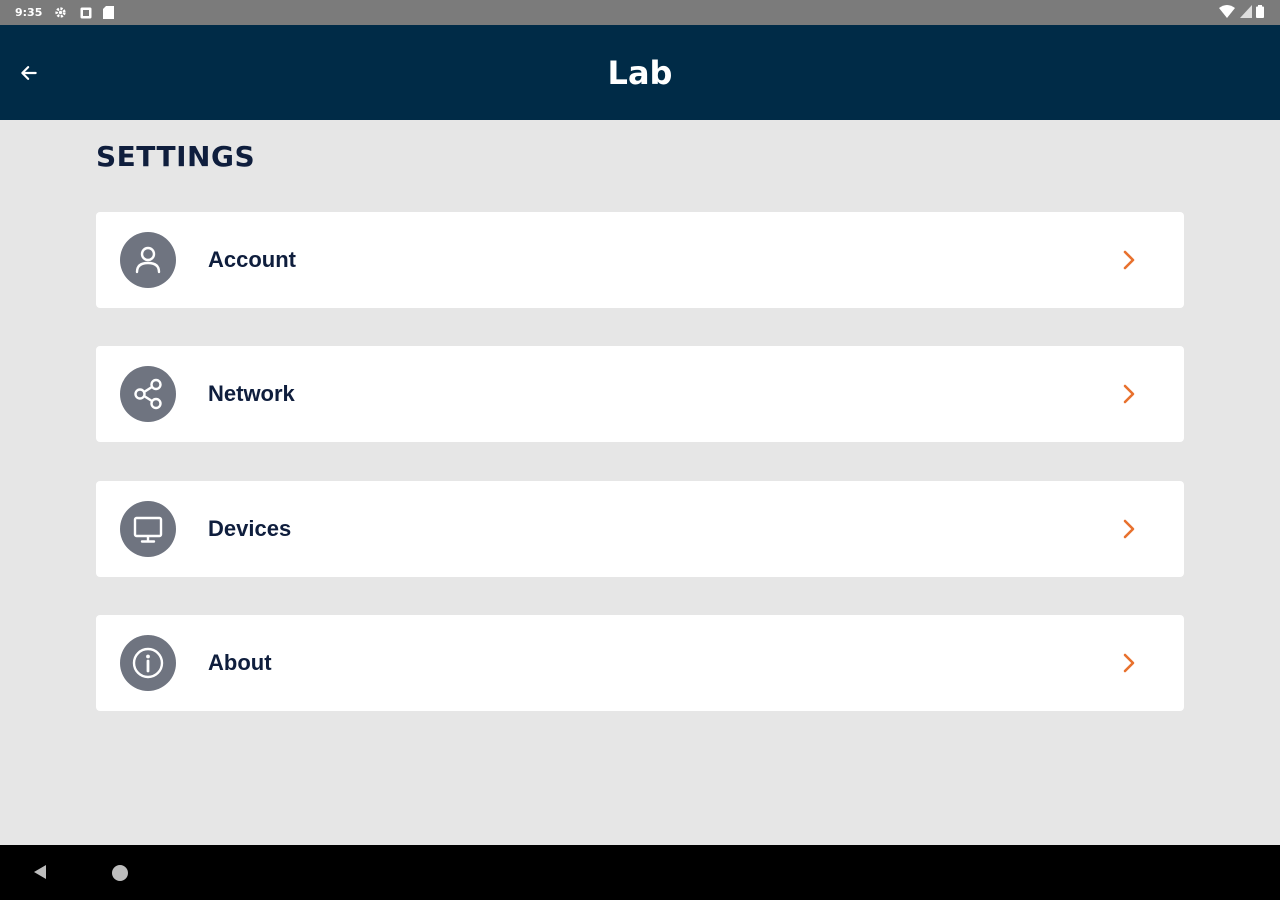  What do you see at coordinates (640, 260) in the screenshot?
I see `settings-item-account: Account` at bounding box center [640, 260].